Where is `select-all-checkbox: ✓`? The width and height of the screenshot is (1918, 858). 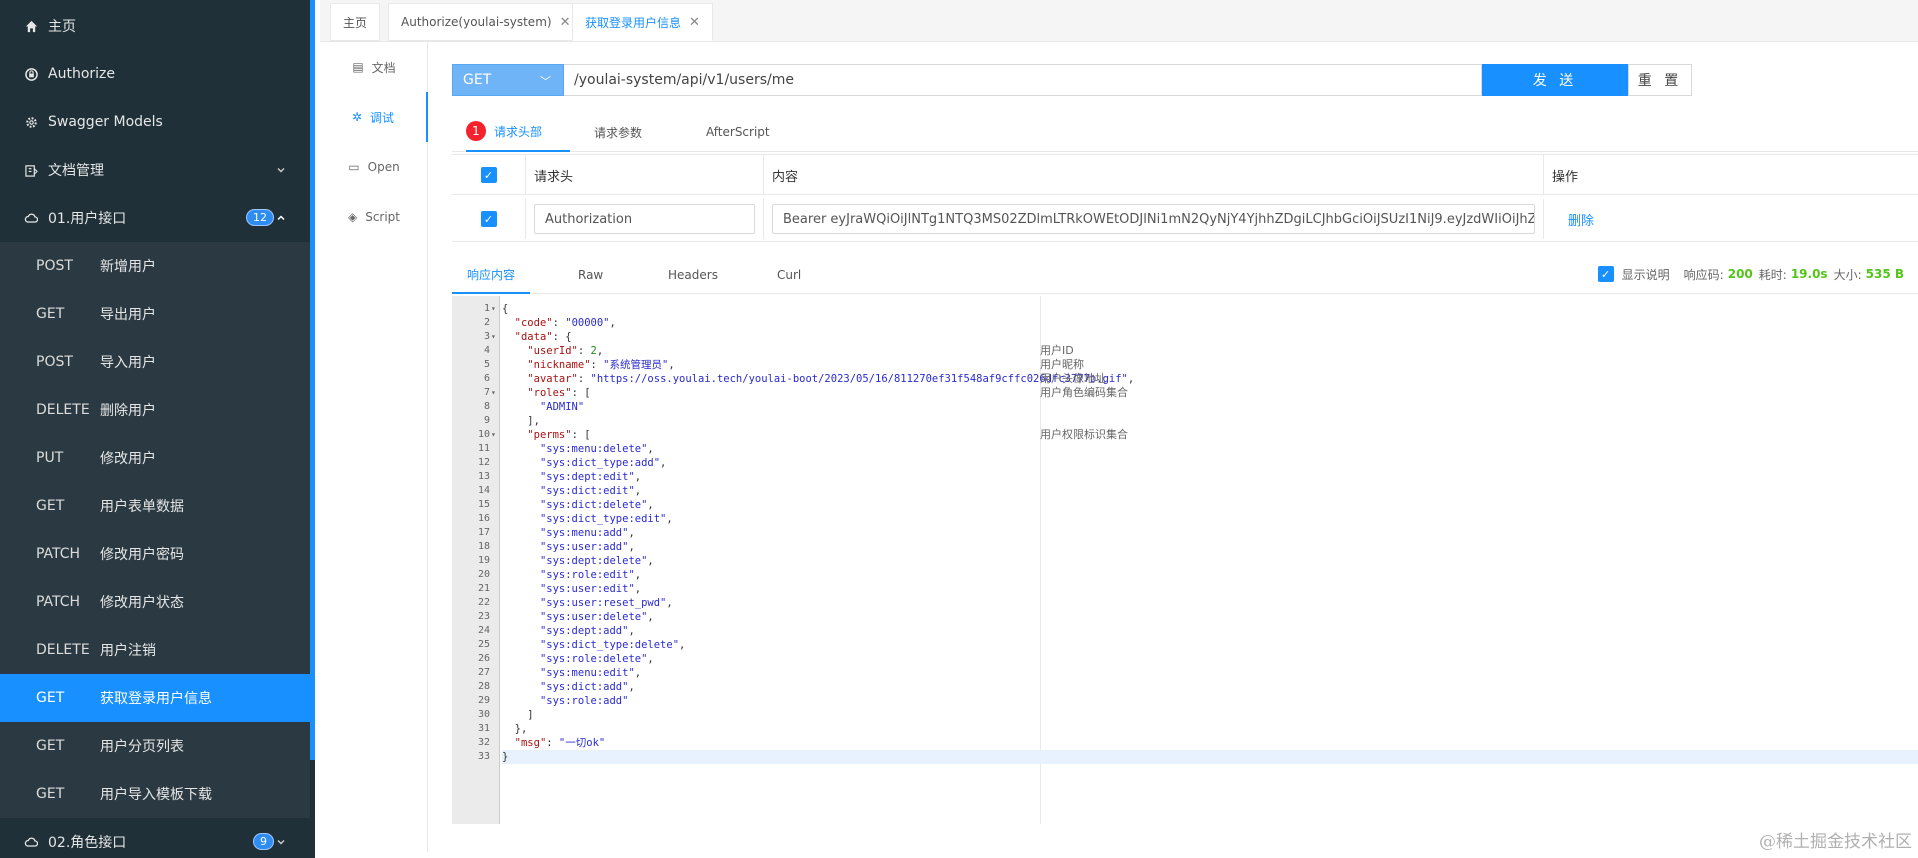
select-all-checkbox: ✓ is located at coordinates (489, 175).